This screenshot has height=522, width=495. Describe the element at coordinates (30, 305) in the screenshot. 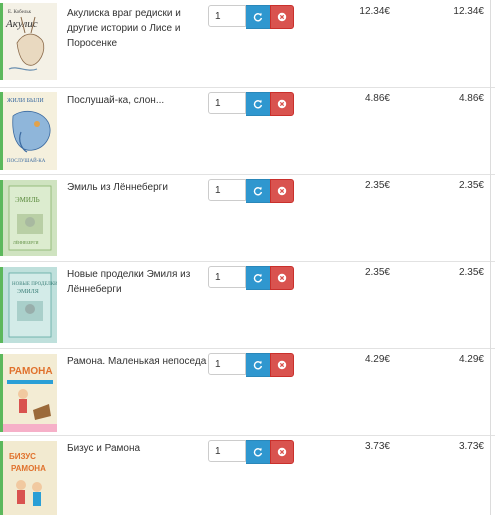

I see `book-cover: НОВЫЕ ПРОДЕЛКИ ЭМИЛЯ` at that location.